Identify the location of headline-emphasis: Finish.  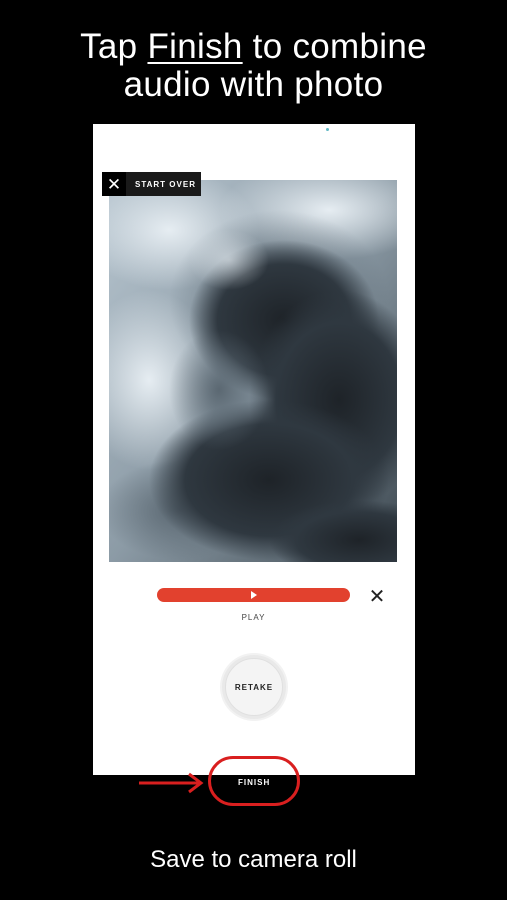
(195, 46).